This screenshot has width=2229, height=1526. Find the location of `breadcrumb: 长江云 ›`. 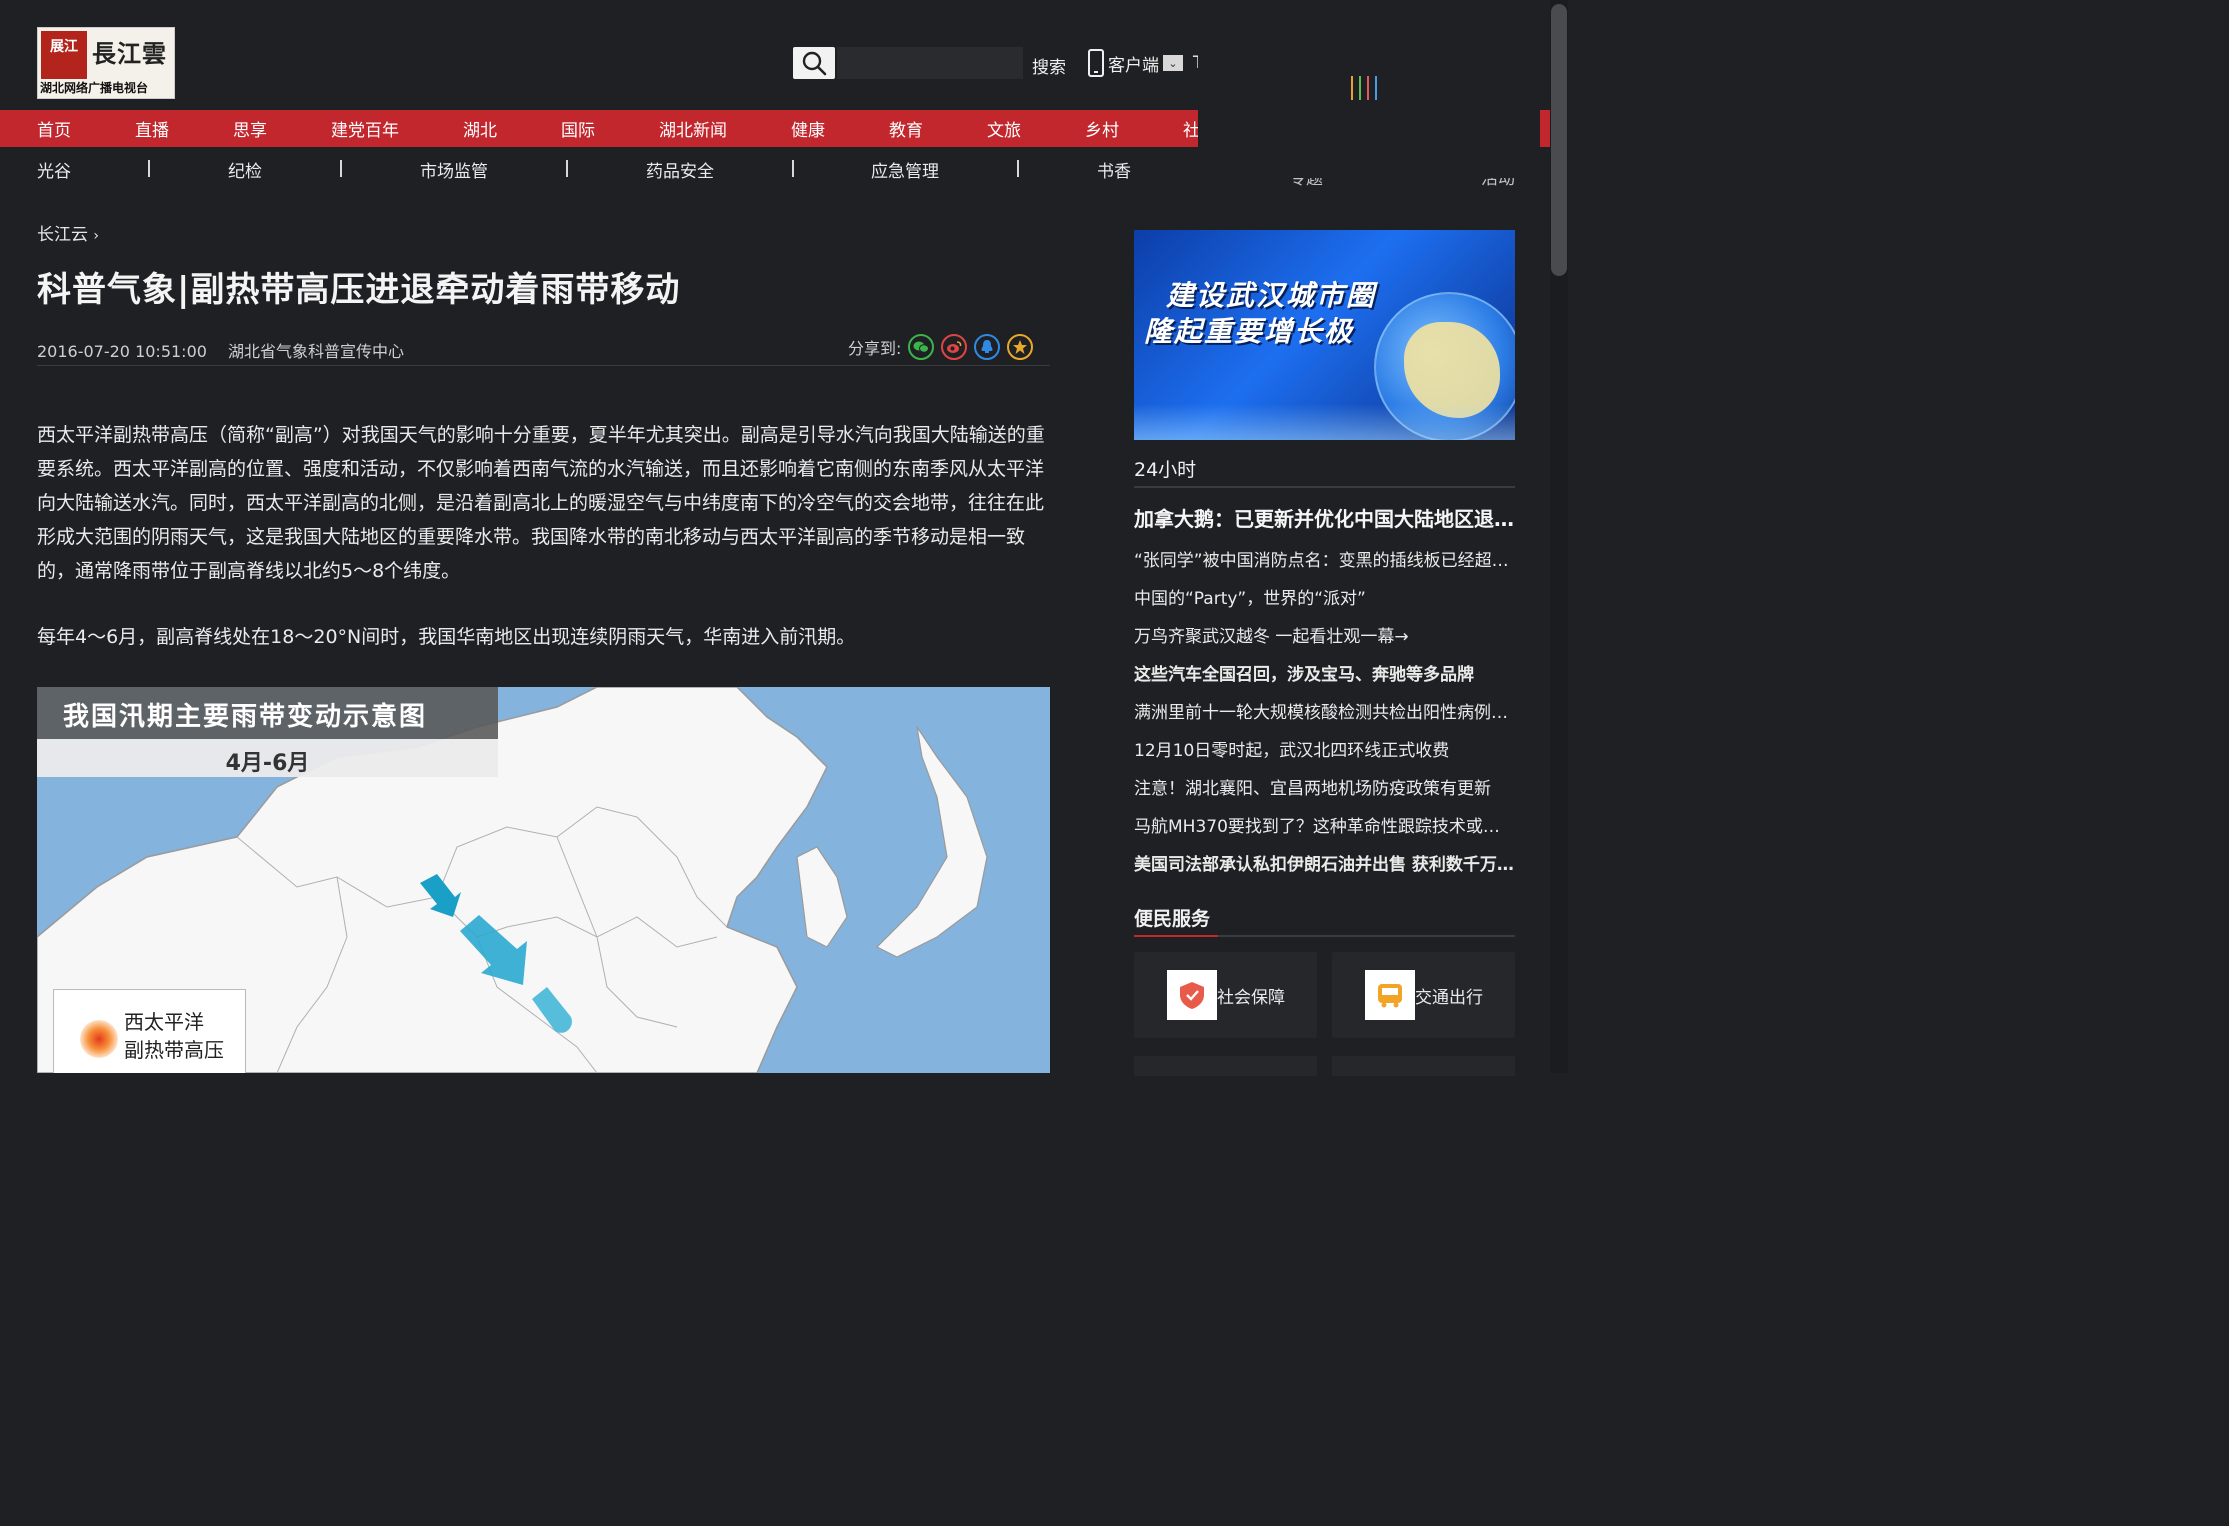

breadcrumb: 长江云 › is located at coordinates (68, 232).